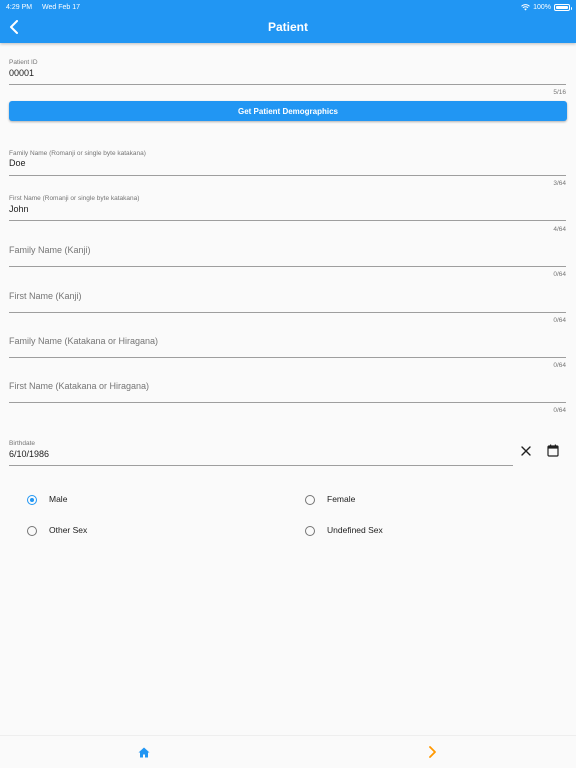 The image size is (576, 768). I want to click on first-name-kana-field: First Name (Katakana or Hiragana), so click(287, 390).